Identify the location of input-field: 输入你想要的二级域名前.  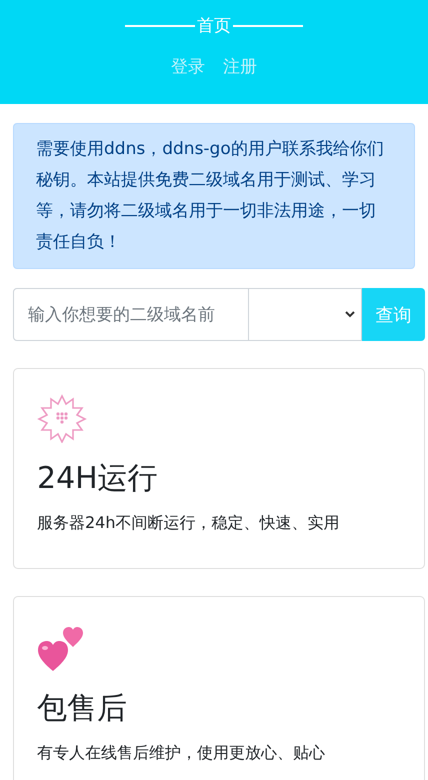
(131, 314).